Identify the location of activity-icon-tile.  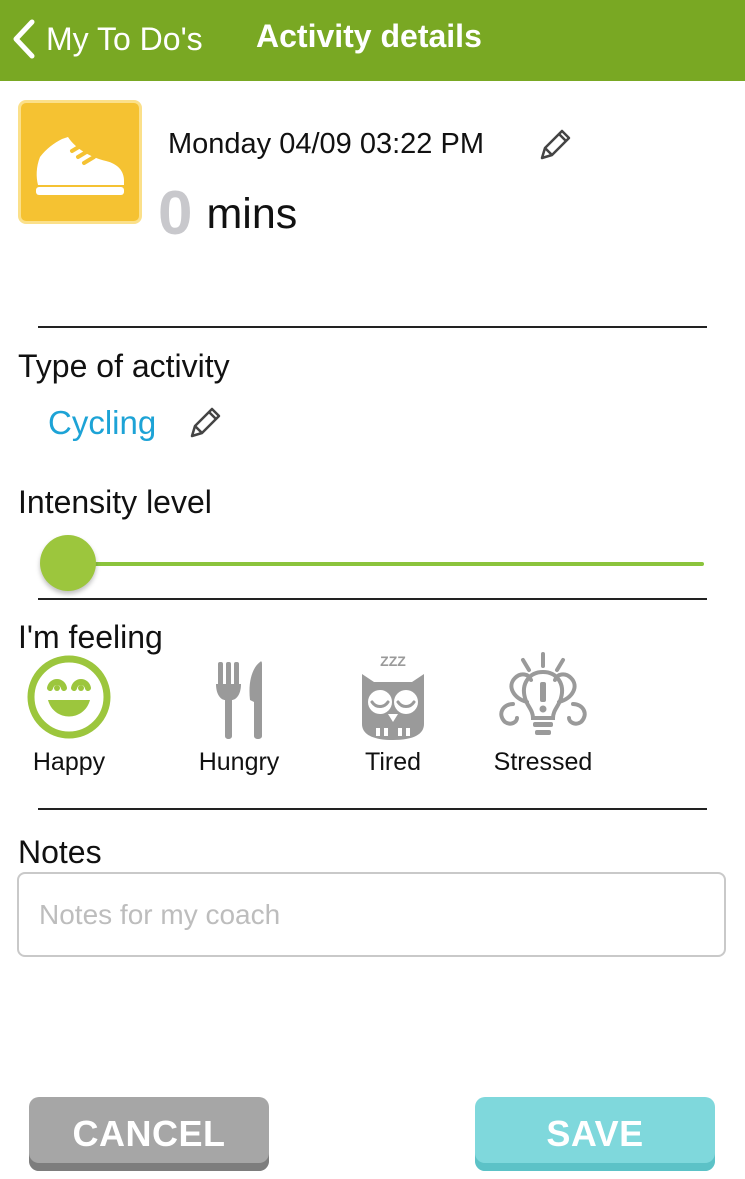
(80, 162).